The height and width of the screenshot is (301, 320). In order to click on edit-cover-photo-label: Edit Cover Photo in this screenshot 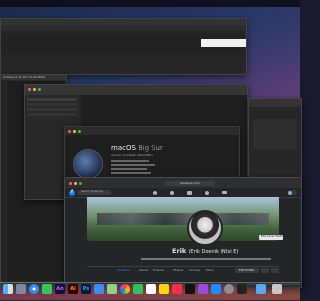, I will do `click(272, 237)`.